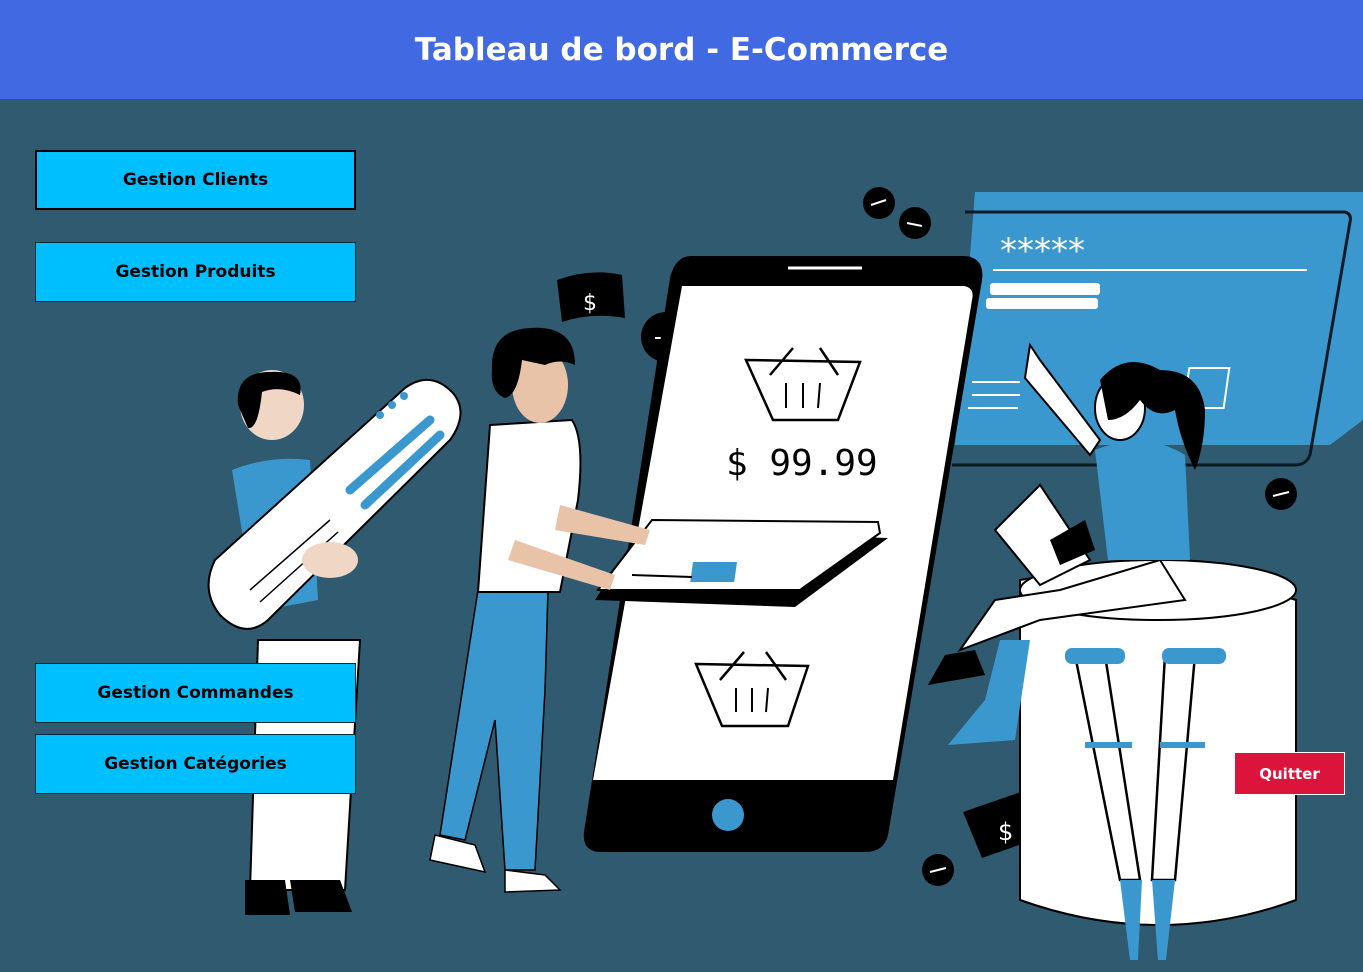 This screenshot has width=1363, height=972. I want to click on app-header: Tableau de bord - E-Commerce, so click(681, 49).